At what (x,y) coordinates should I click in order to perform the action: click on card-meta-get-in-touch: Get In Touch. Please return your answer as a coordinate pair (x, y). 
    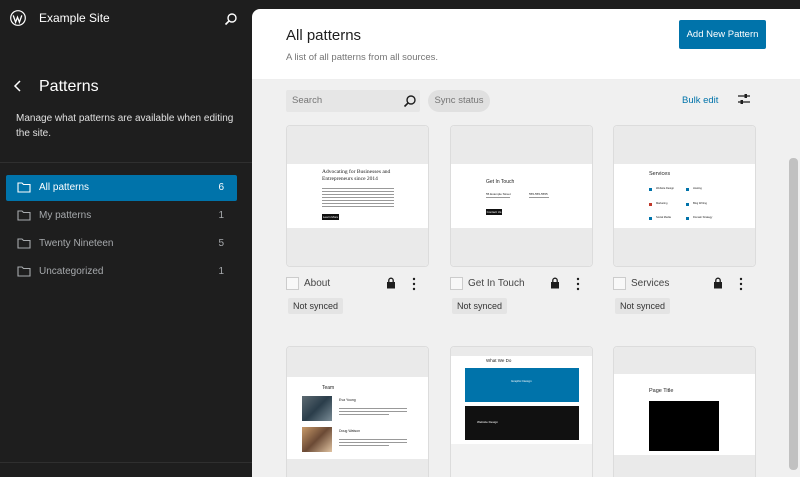
    Looking at the image, I should click on (521, 284).